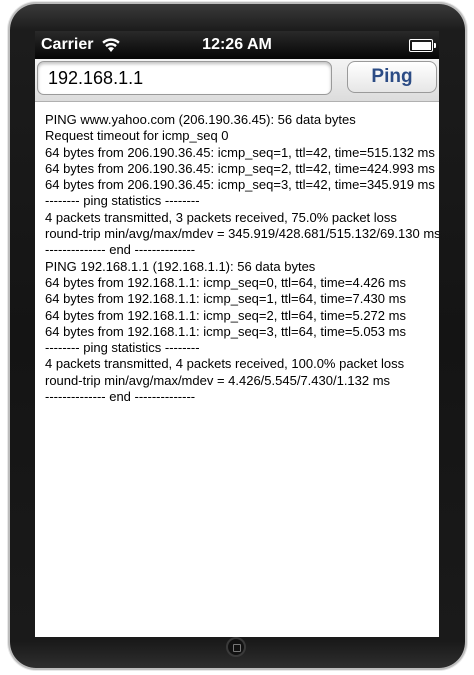 This screenshot has height=675, width=474. What do you see at coordinates (236, 647) in the screenshot?
I see `home-button-icon` at bounding box center [236, 647].